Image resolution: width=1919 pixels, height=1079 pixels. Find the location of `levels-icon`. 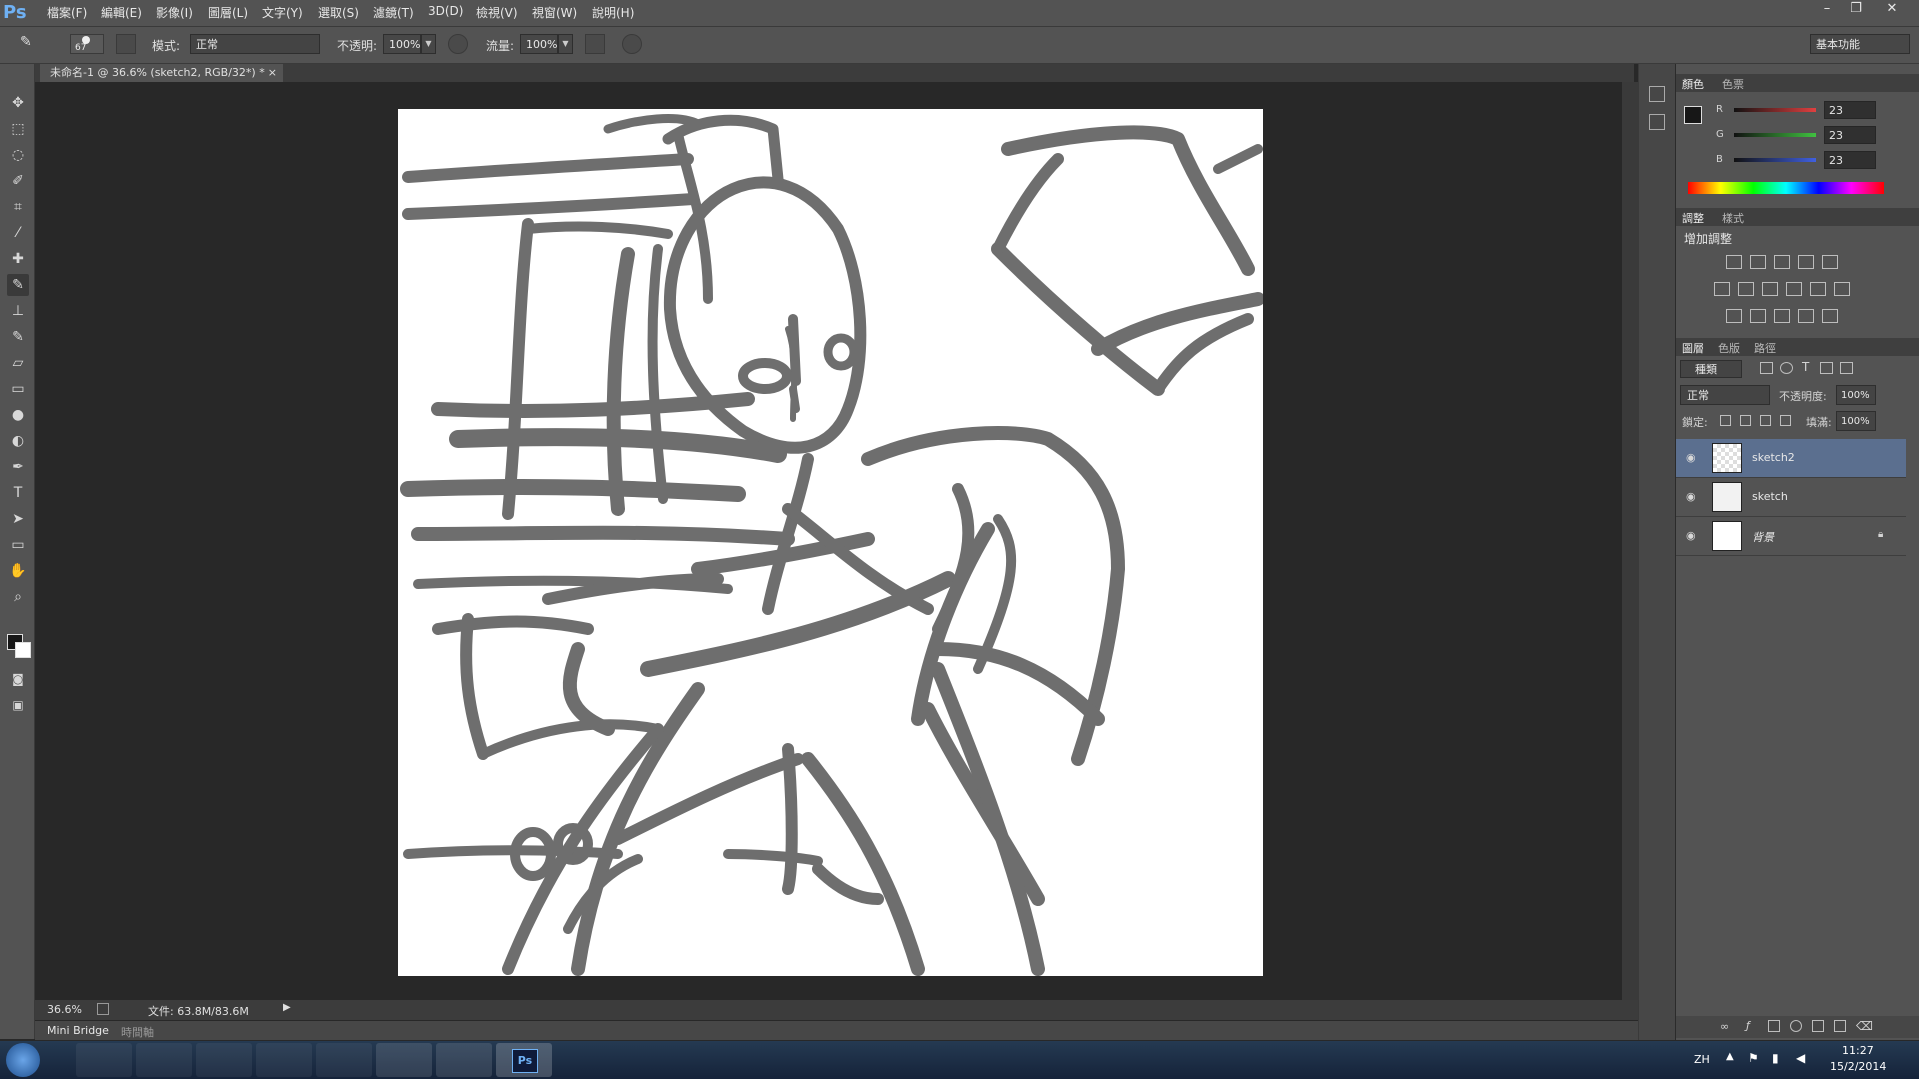

levels-icon is located at coordinates (1758, 262).